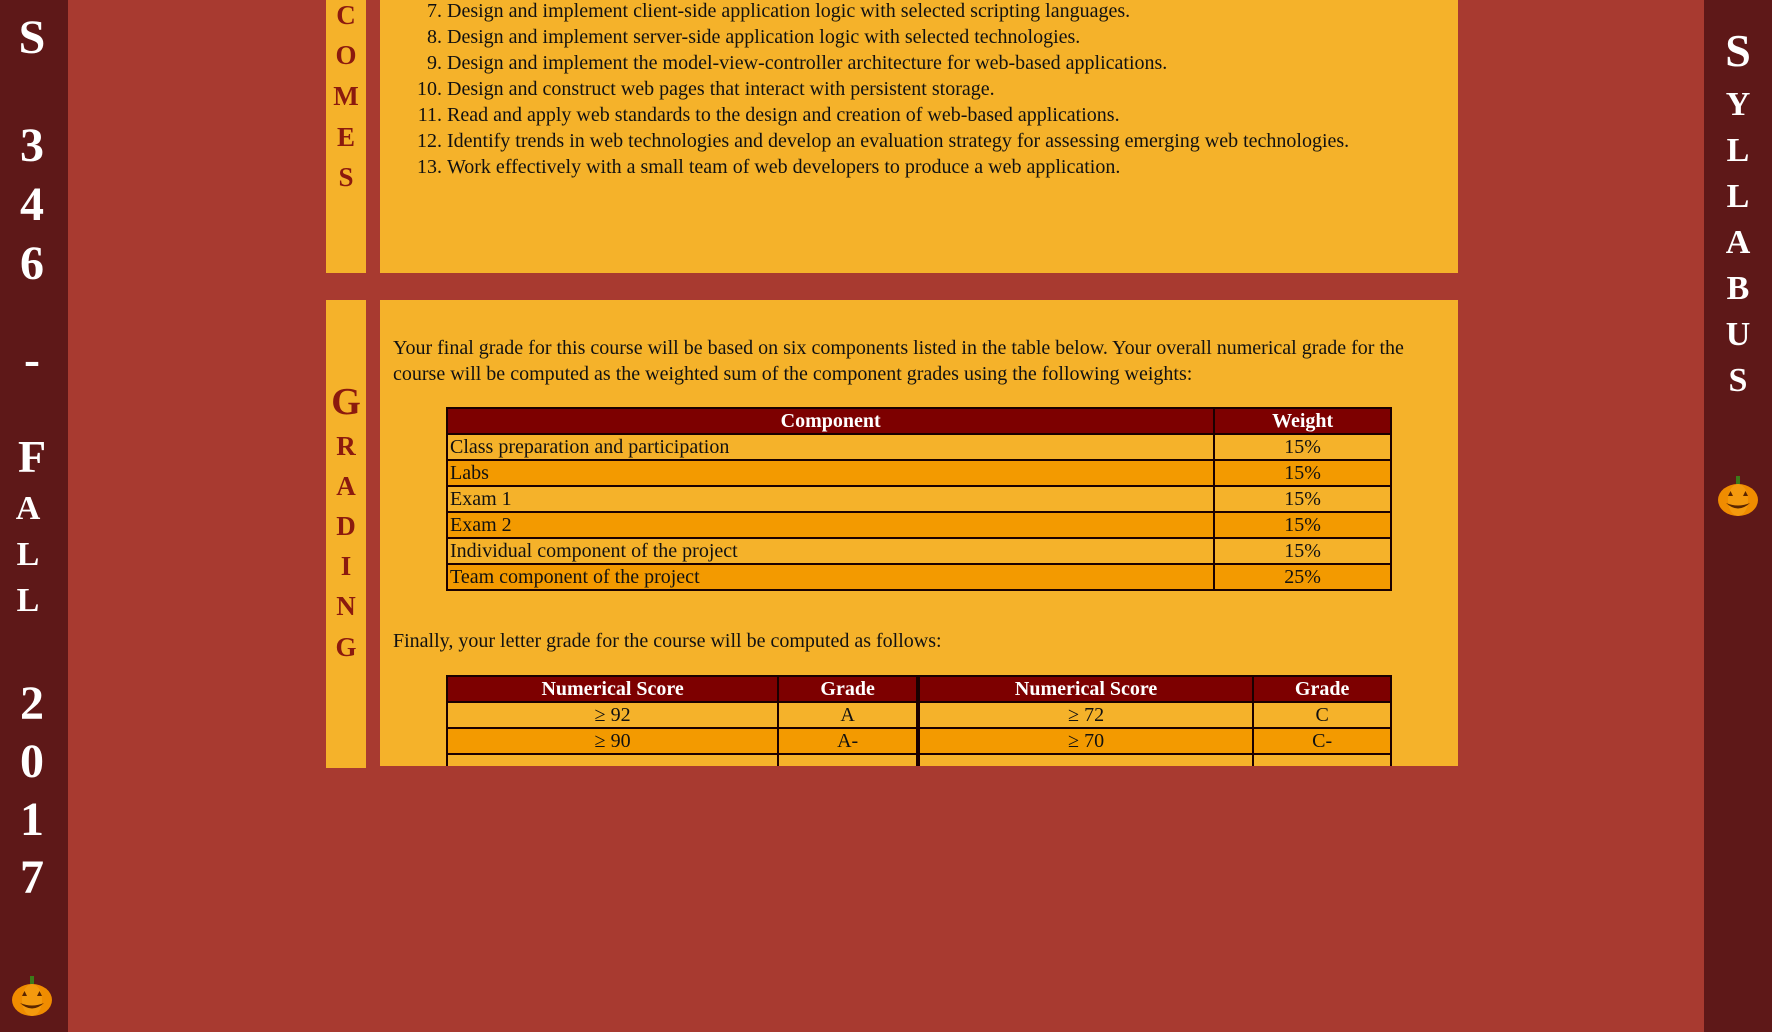 Image resolution: width=1772 pixels, height=1032 pixels. I want to click on left-banner-char: S, so click(32, 37).